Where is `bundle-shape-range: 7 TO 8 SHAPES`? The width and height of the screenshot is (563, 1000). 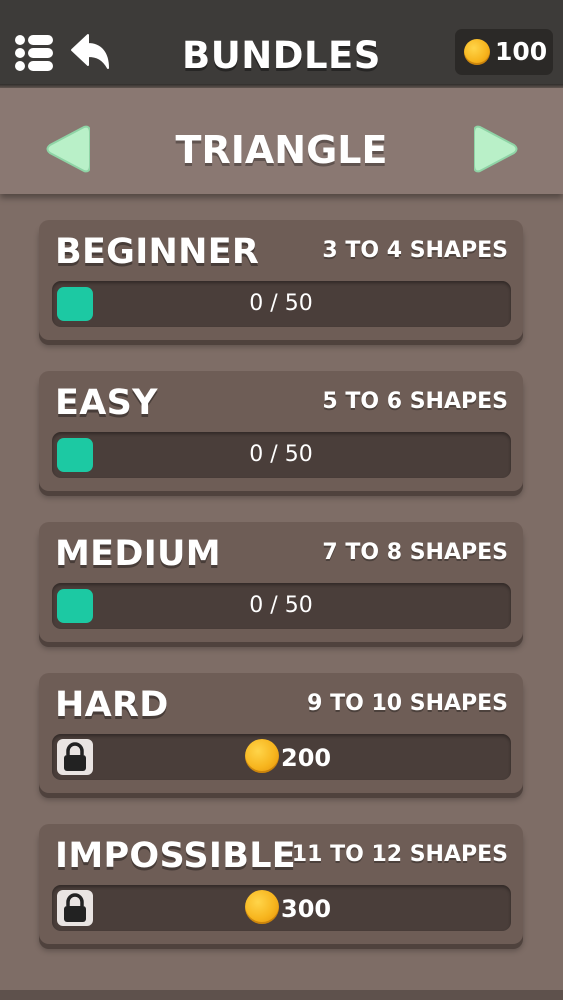 bundle-shape-range: 7 TO 8 SHAPES is located at coordinates (415, 552).